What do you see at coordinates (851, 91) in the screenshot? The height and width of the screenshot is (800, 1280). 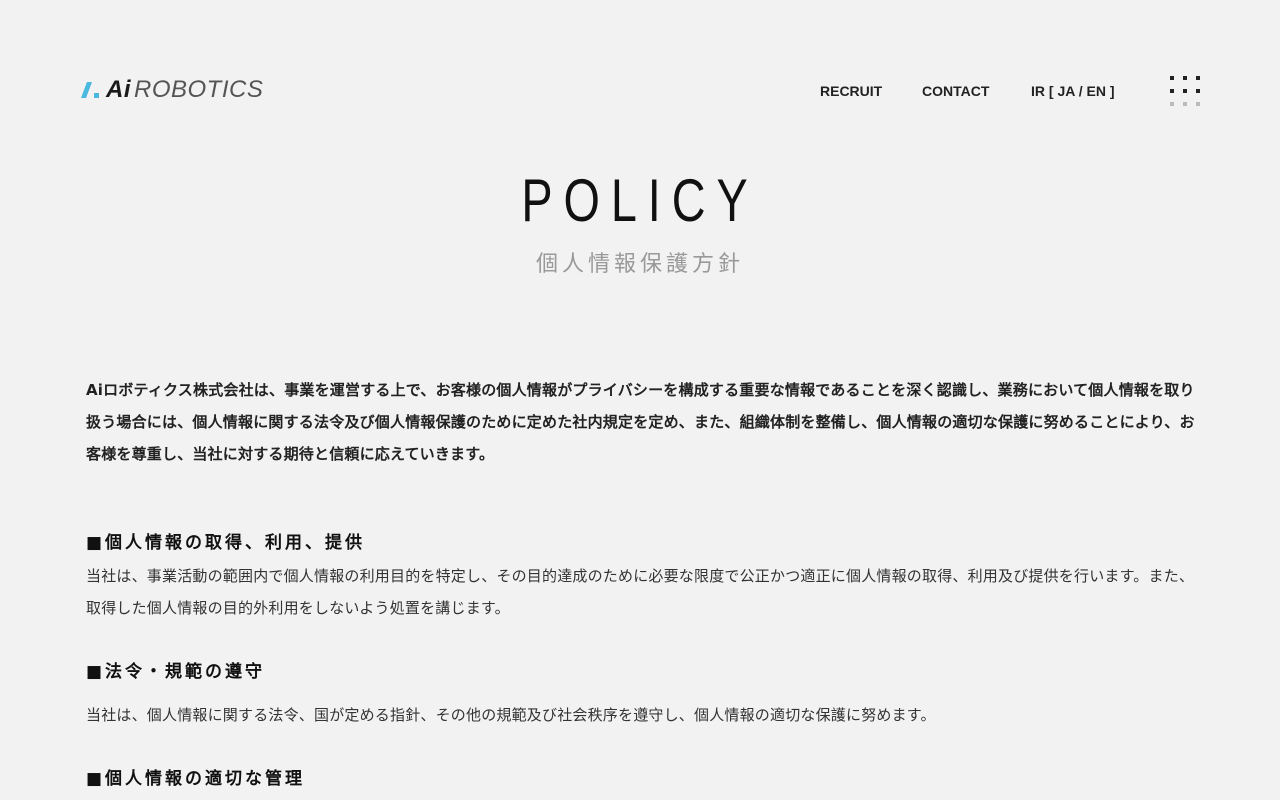 I see `nav-recruit-link: RECRUIT` at bounding box center [851, 91].